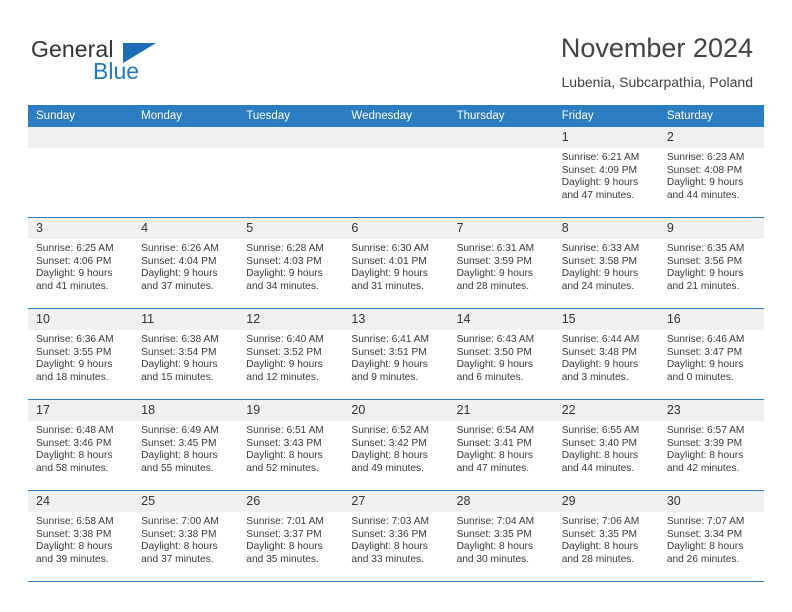 This screenshot has height=612, width=792. Describe the element at coordinates (81, 228) in the screenshot. I see `day-number: 3` at that location.